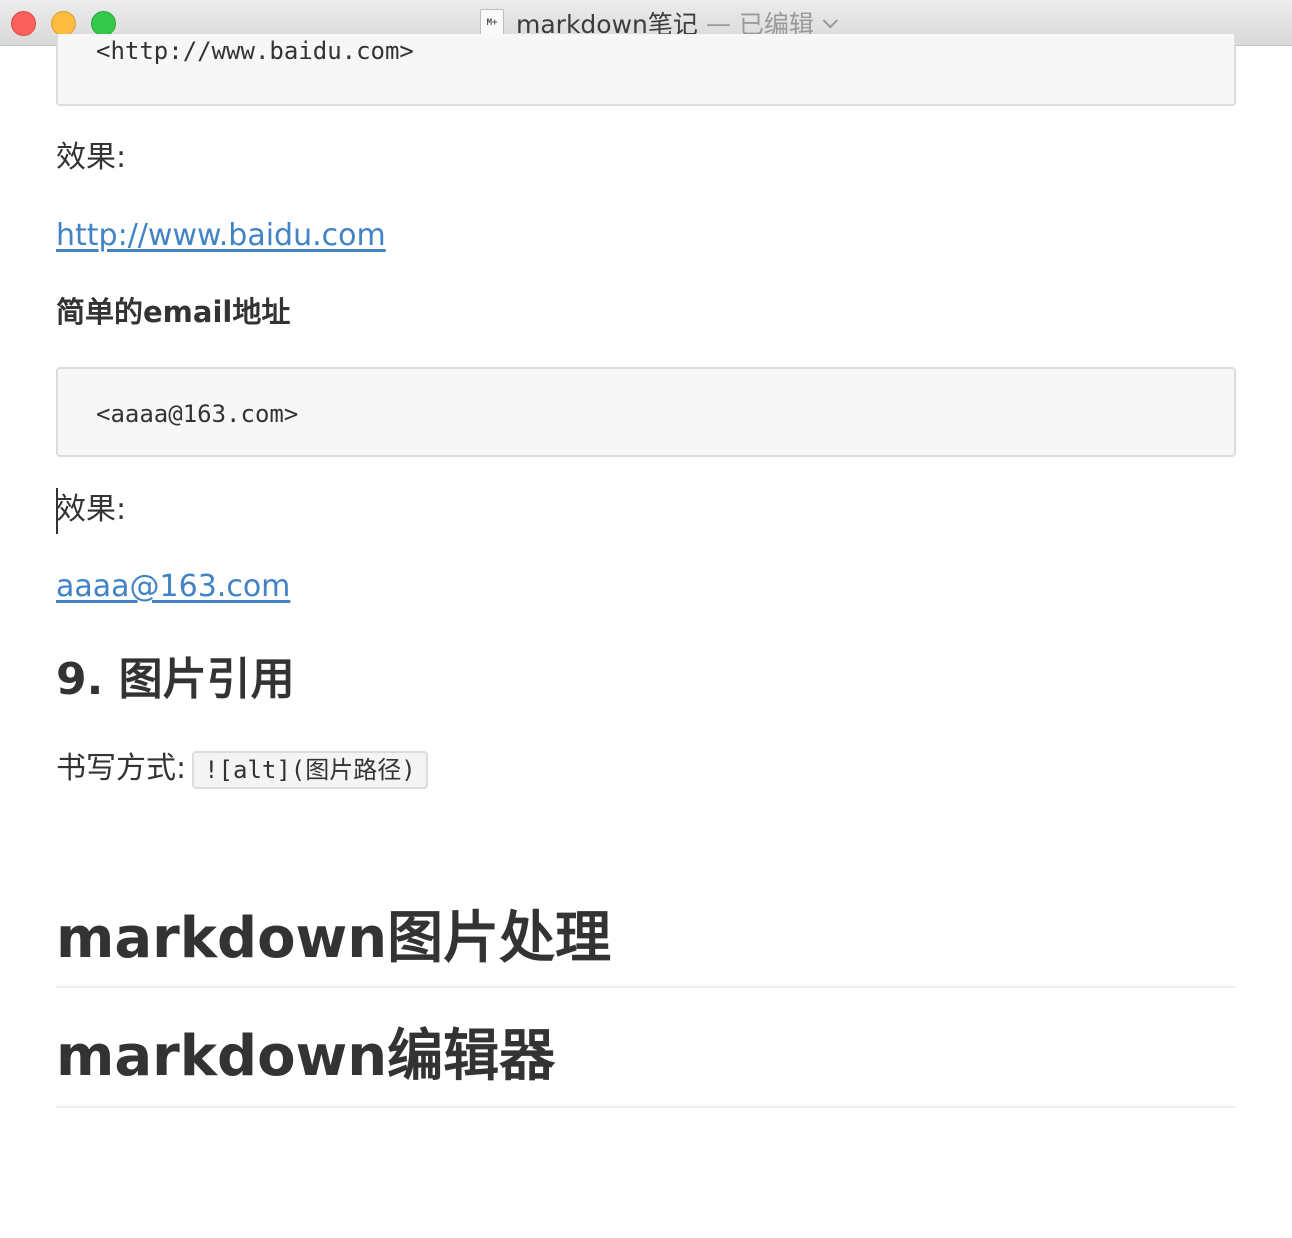 This screenshot has width=1292, height=1238. What do you see at coordinates (646, 412) in the screenshot?
I see `code-block-email: <aaaa@163.com>` at bounding box center [646, 412].